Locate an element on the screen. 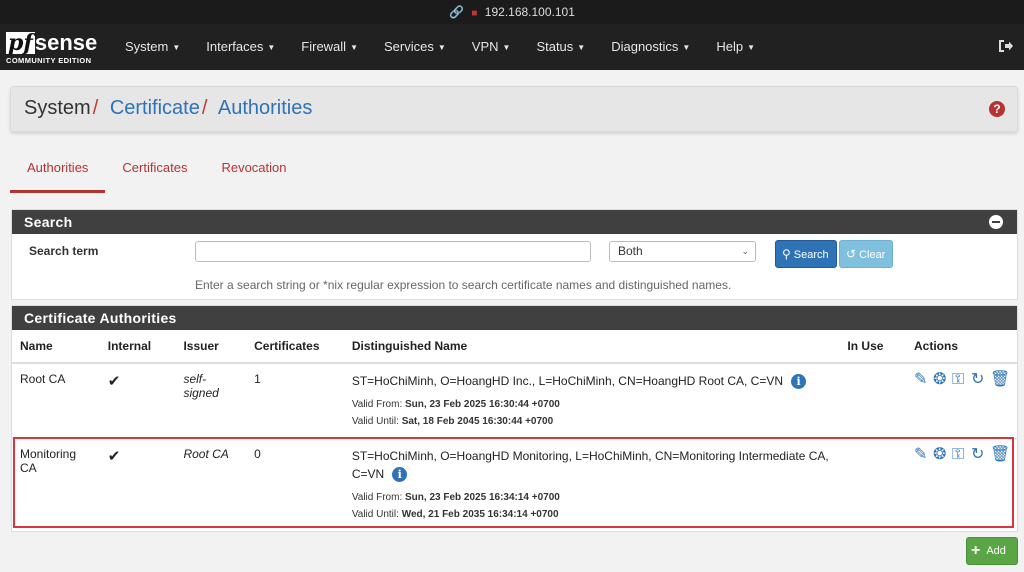 This screenshot has width=1024, height=572. menu-system: System ▼ is located at coordinates (152, 47).